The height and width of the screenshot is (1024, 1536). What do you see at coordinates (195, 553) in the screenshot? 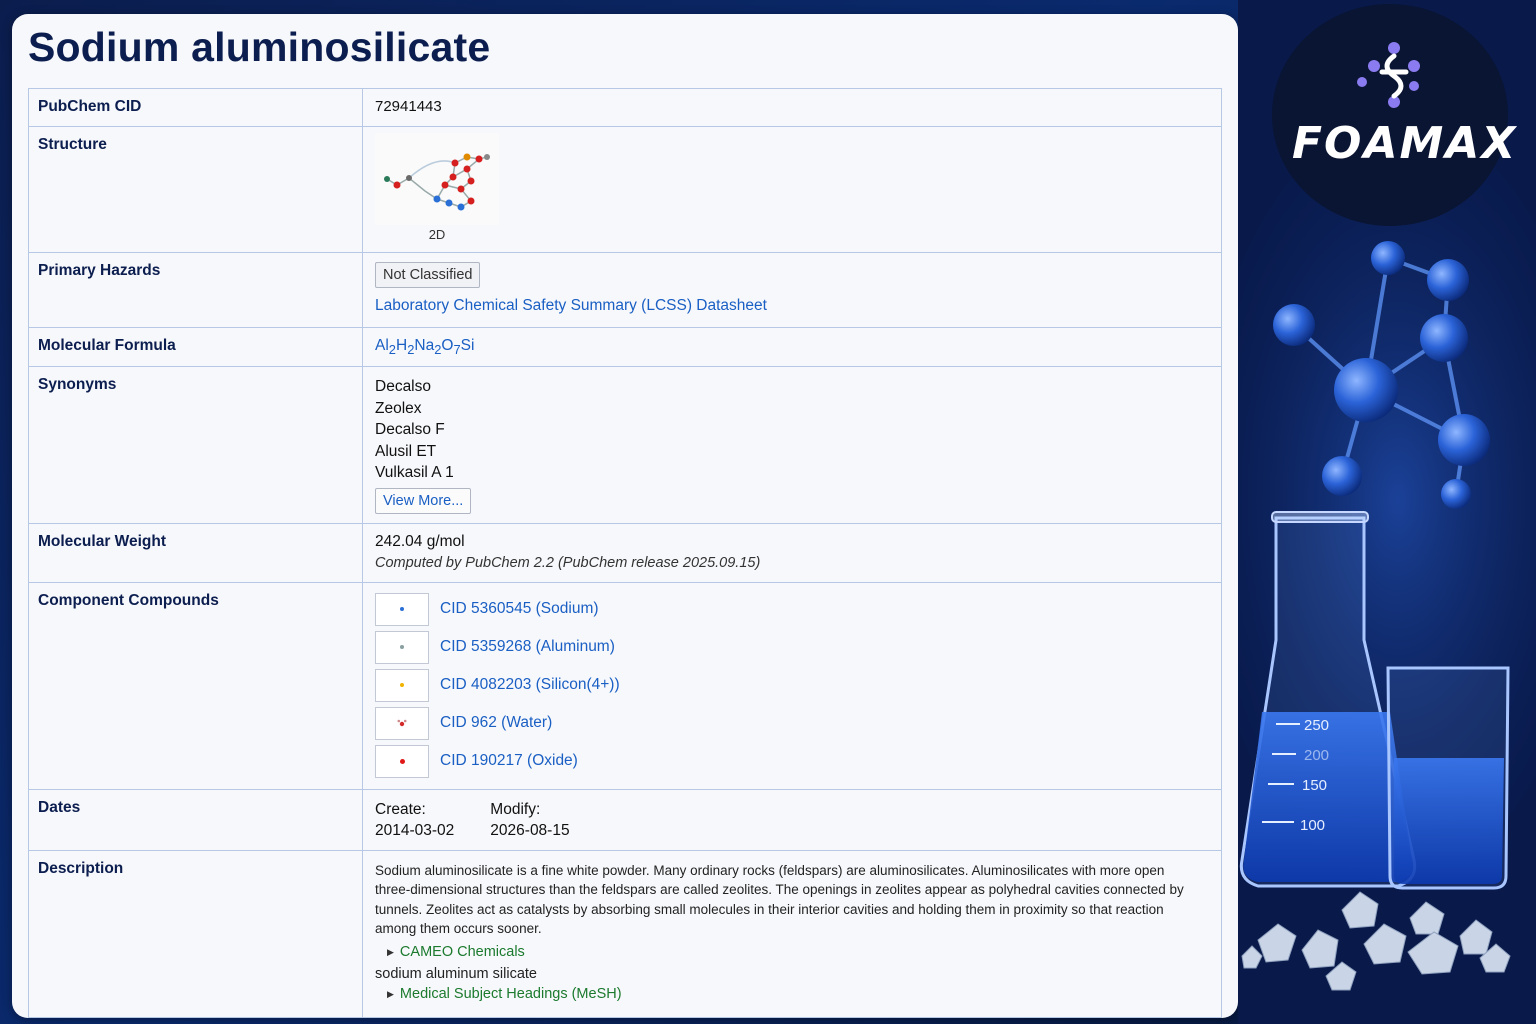
I see `label-weight: Molecular Weight` at bounding box center [195, 553].